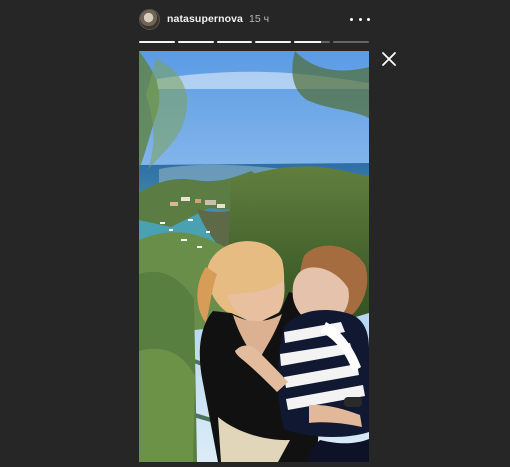 The image size is (510, 467). I want to click on avatar, so click(149, 19).